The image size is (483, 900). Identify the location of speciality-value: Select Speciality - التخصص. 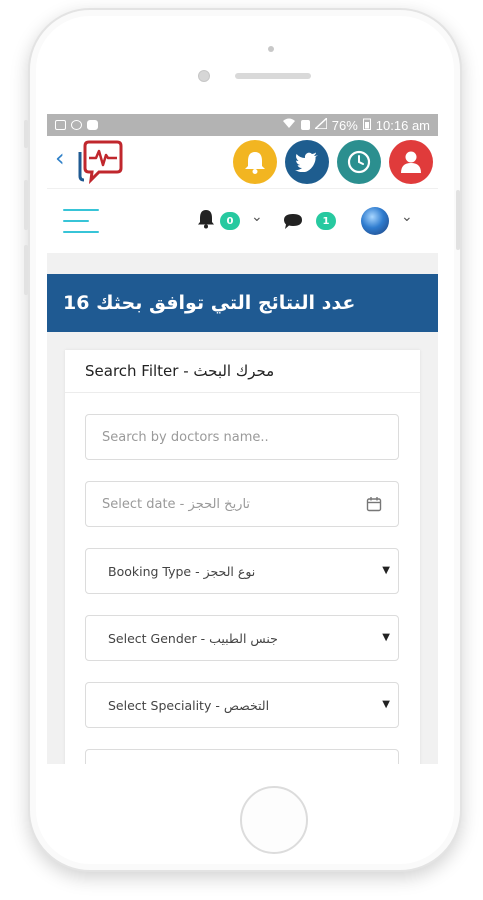
(189, 705).